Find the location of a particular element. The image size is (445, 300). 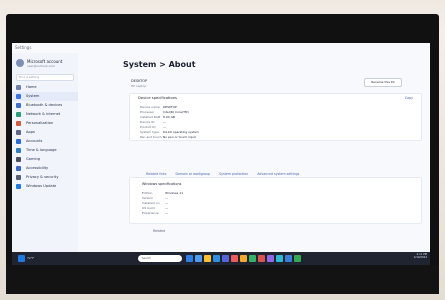

sidebar-item-label: Bluetooth & devices is located at coordinates (44, 105).